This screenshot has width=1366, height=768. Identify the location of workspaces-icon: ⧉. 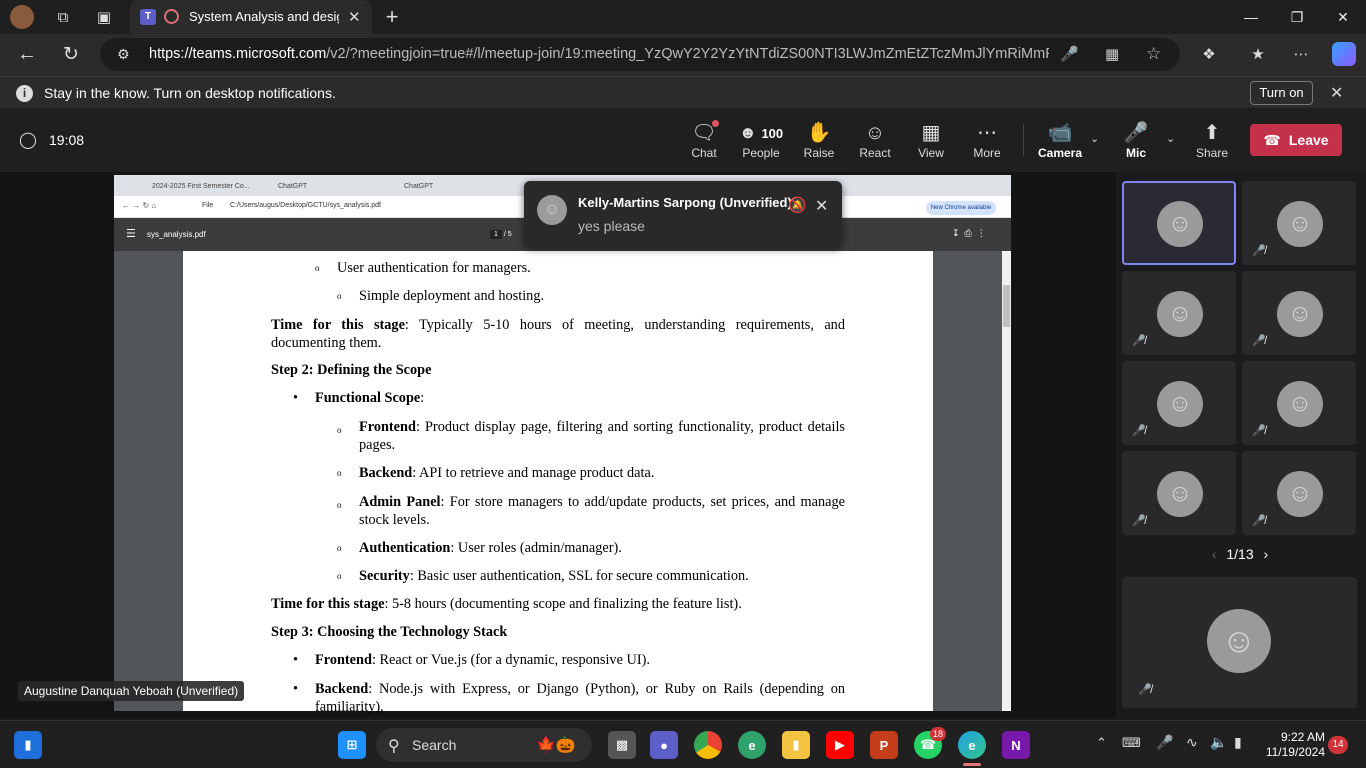
(63, 17).